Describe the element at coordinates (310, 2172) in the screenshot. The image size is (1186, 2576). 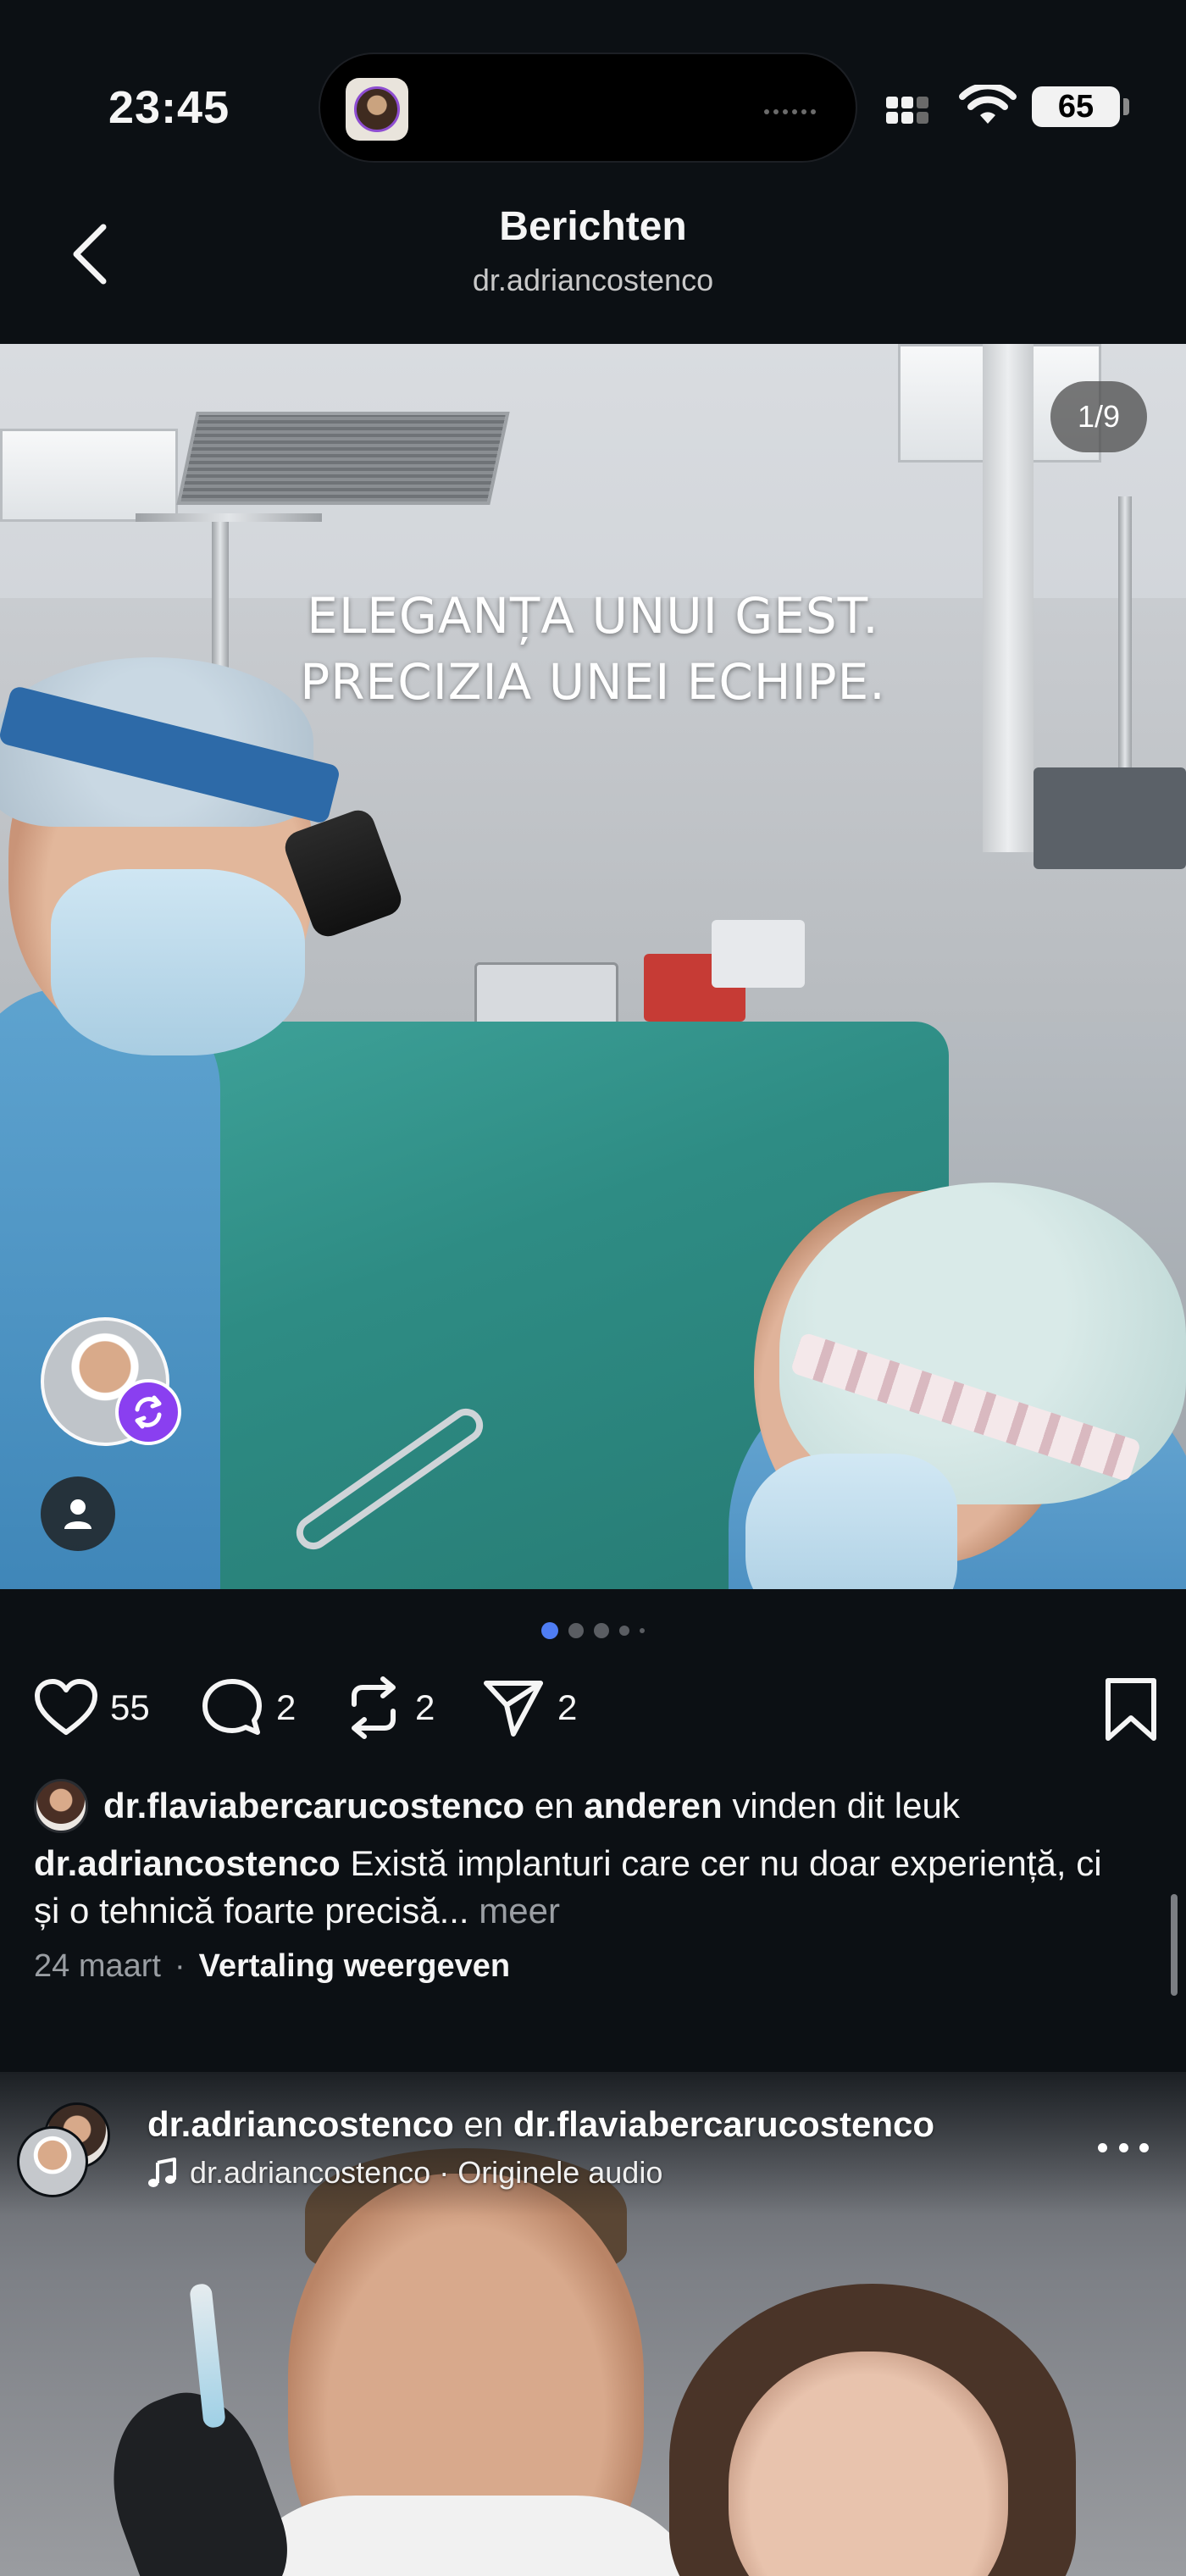
I see `audio-author: dr.adriancostenco` at that location.